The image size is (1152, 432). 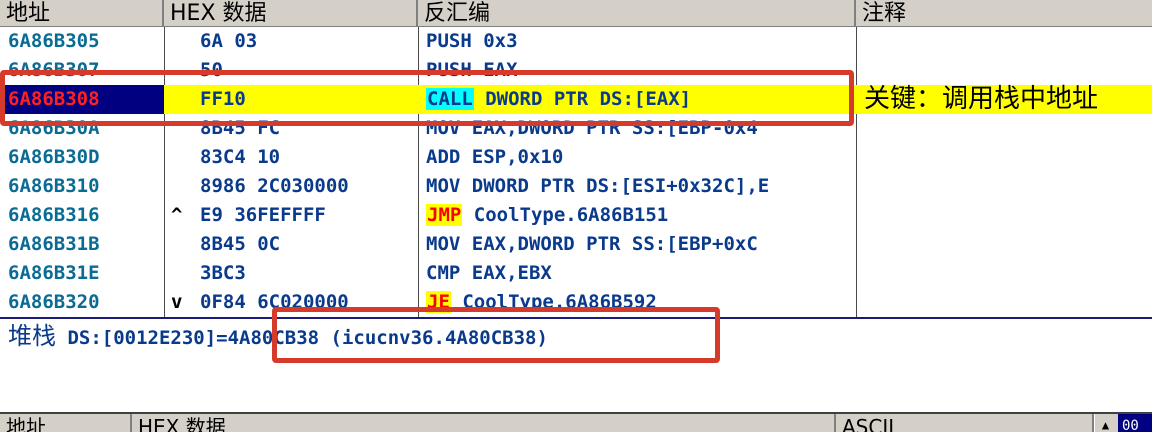 What do you see at coordinates (576, 41) in the screenshot?
I see `disasm-row: 6A86B305 6A 03 PUSH 0x3` at bounding box center [576, 41].